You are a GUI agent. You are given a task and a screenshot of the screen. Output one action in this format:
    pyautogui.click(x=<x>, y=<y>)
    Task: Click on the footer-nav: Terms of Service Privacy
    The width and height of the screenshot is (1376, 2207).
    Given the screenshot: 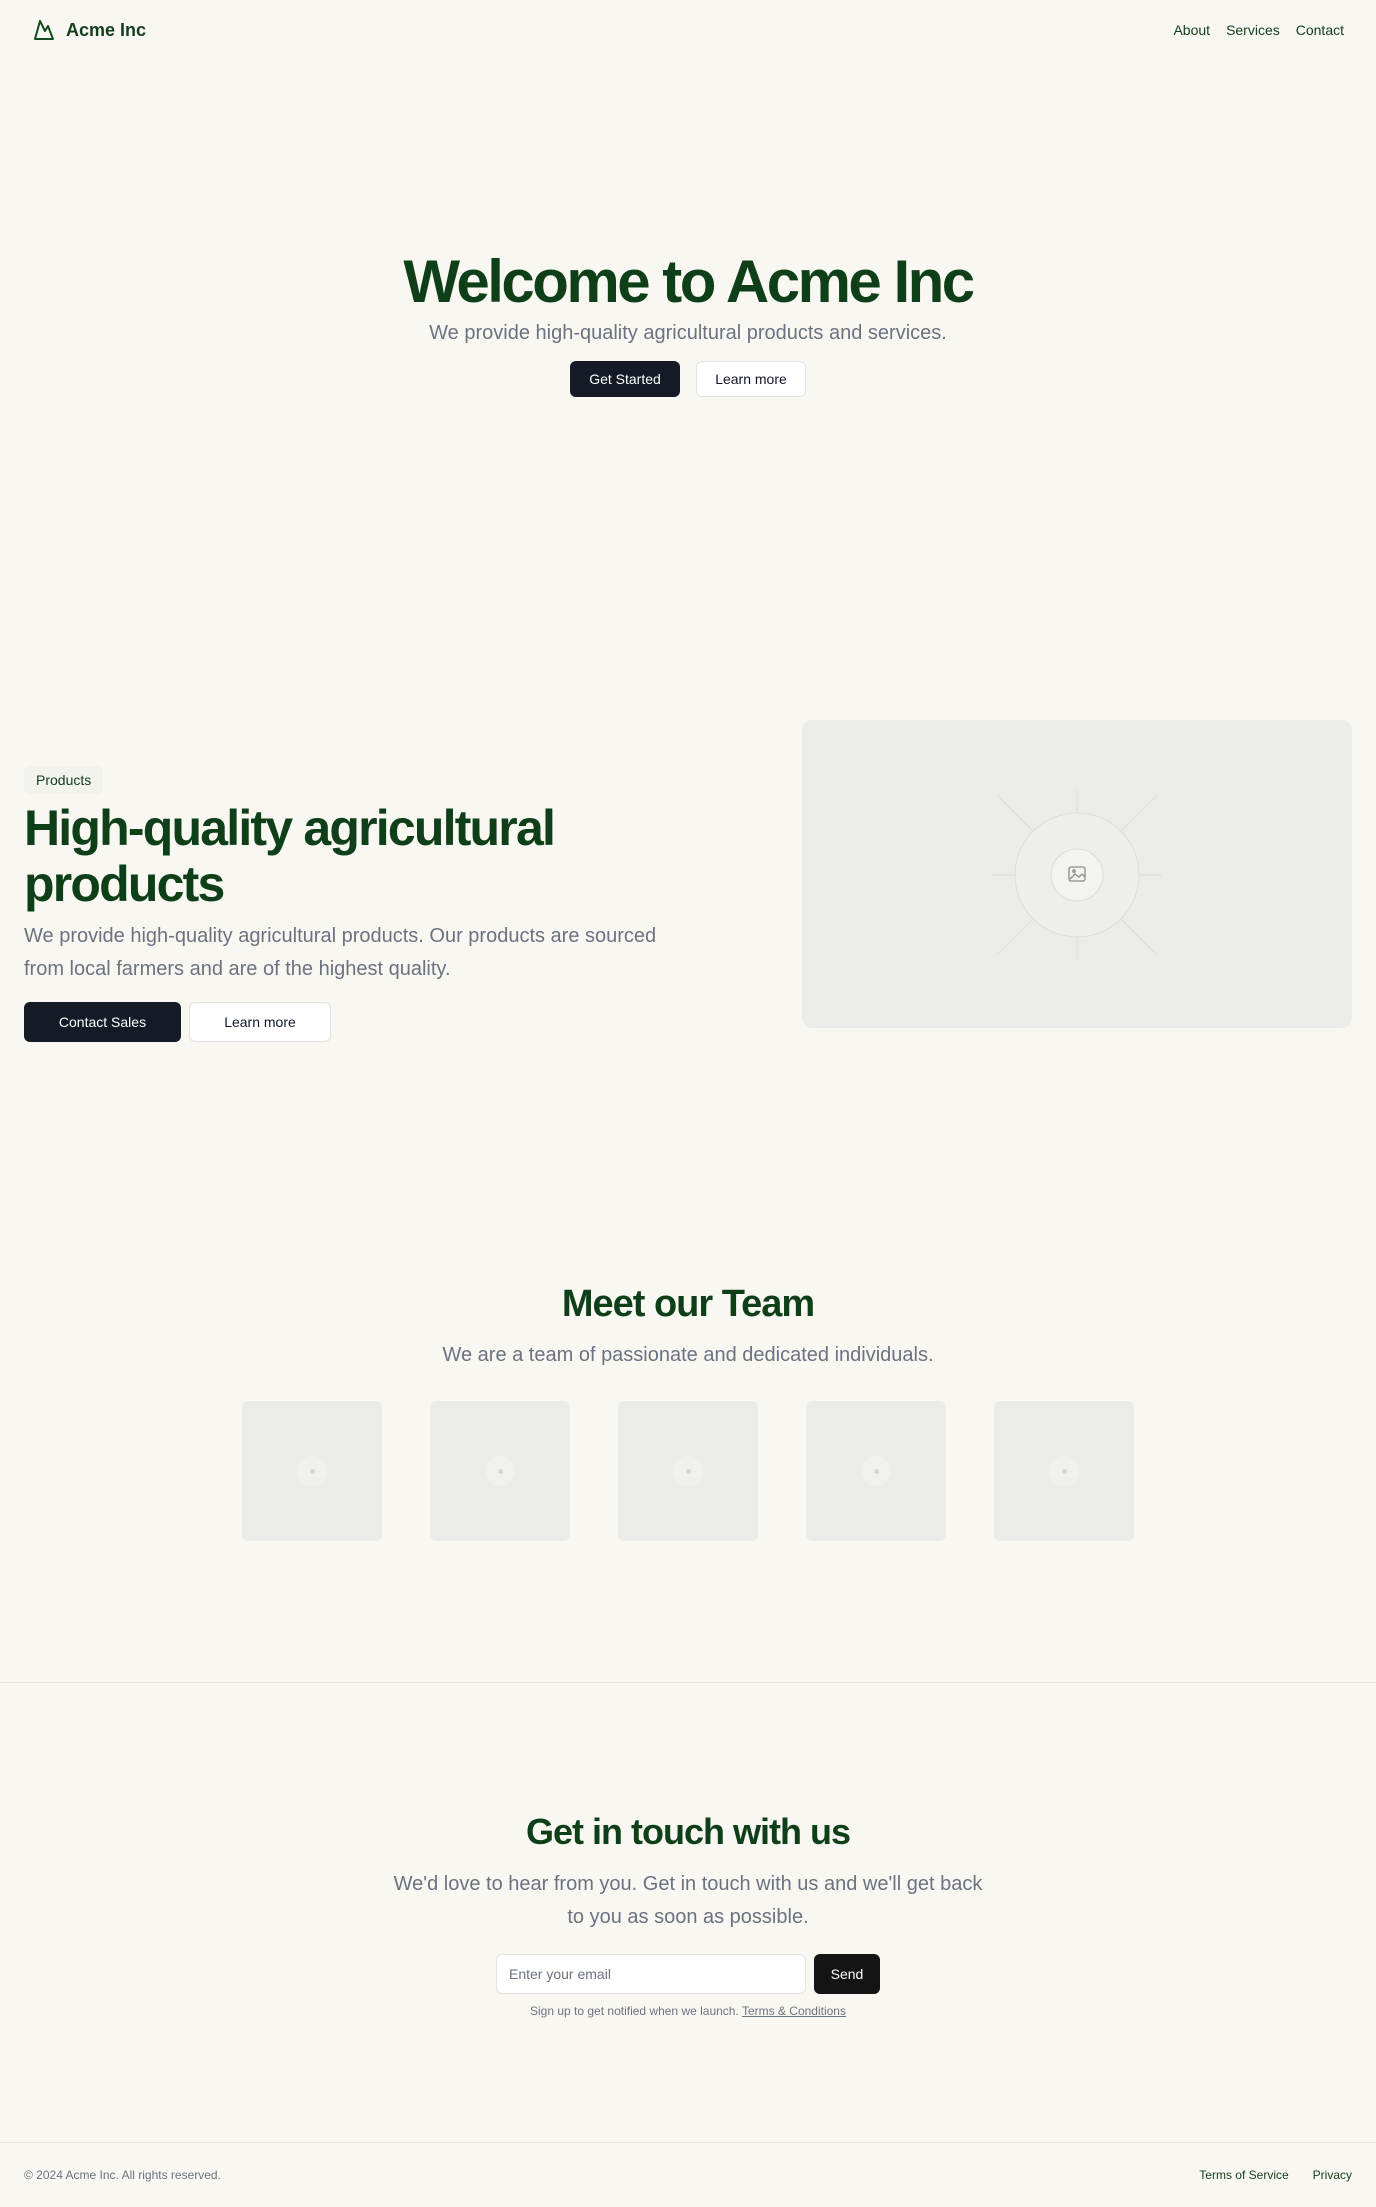 What is the action you would take?
    pyautogui.click(x=1275, y=2175)
    